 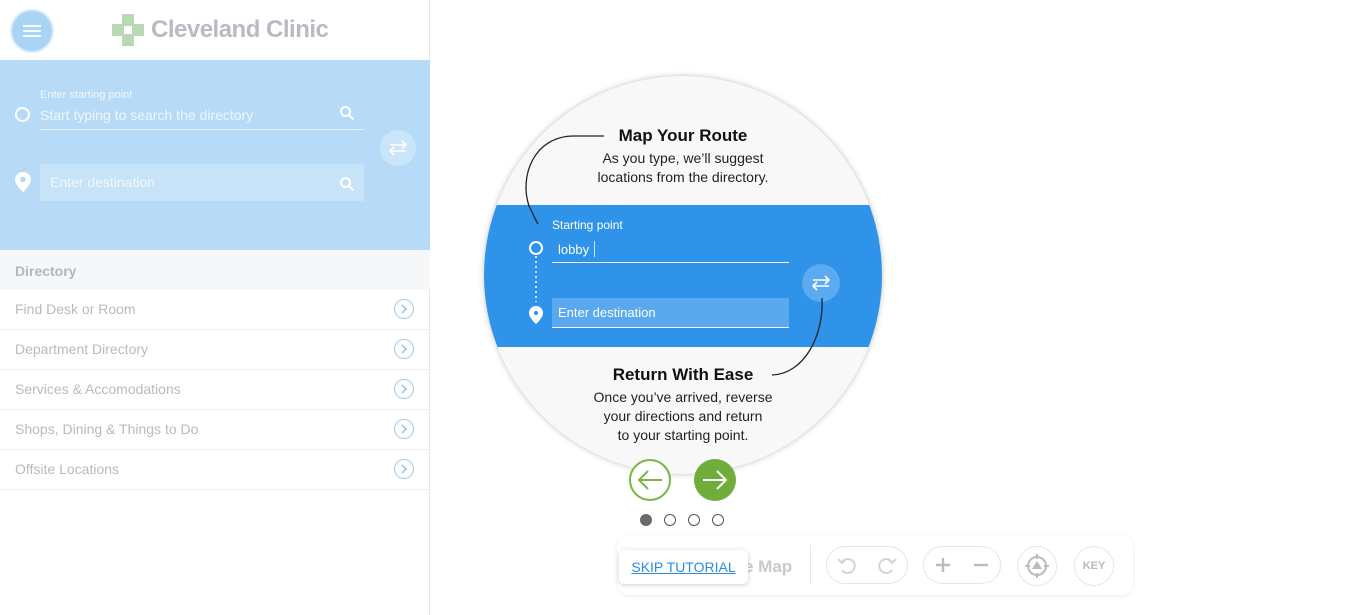 I want to click on zoom-out-button, so click(x=981, y=565).